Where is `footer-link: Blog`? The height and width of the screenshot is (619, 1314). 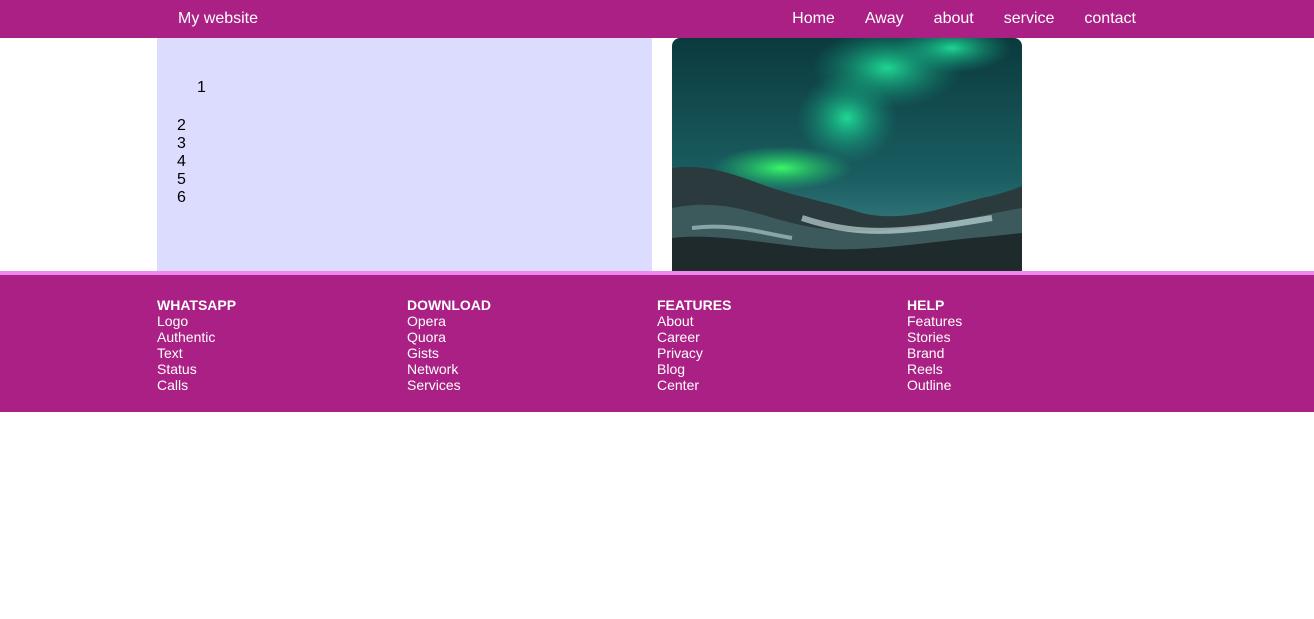
footer-link: Blog is located at coordinates (694, 369).